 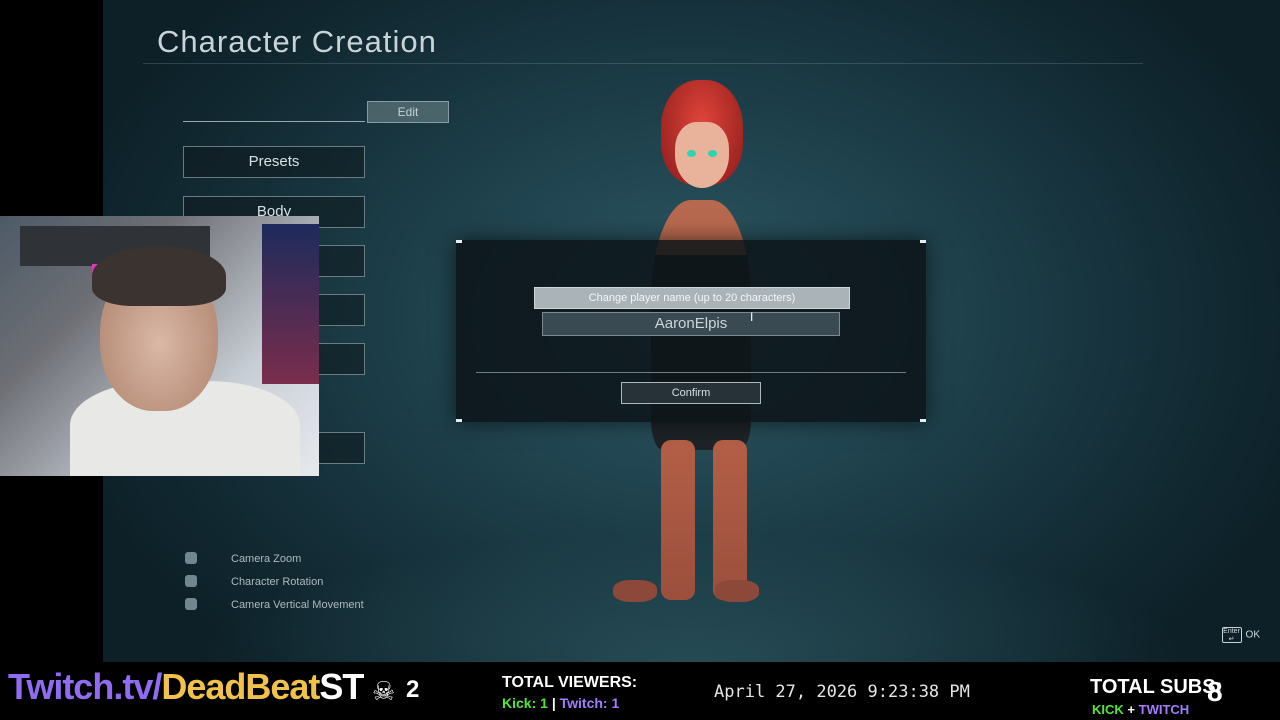 I want to click on death-count: 2, so click(x=413, y=689).